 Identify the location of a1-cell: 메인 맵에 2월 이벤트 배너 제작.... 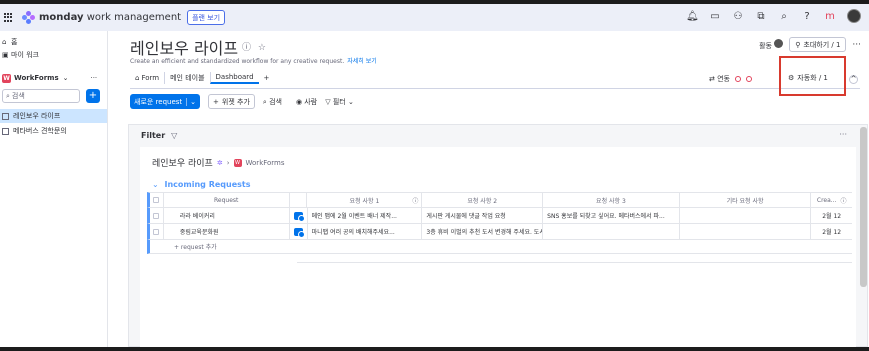
(365, 215).